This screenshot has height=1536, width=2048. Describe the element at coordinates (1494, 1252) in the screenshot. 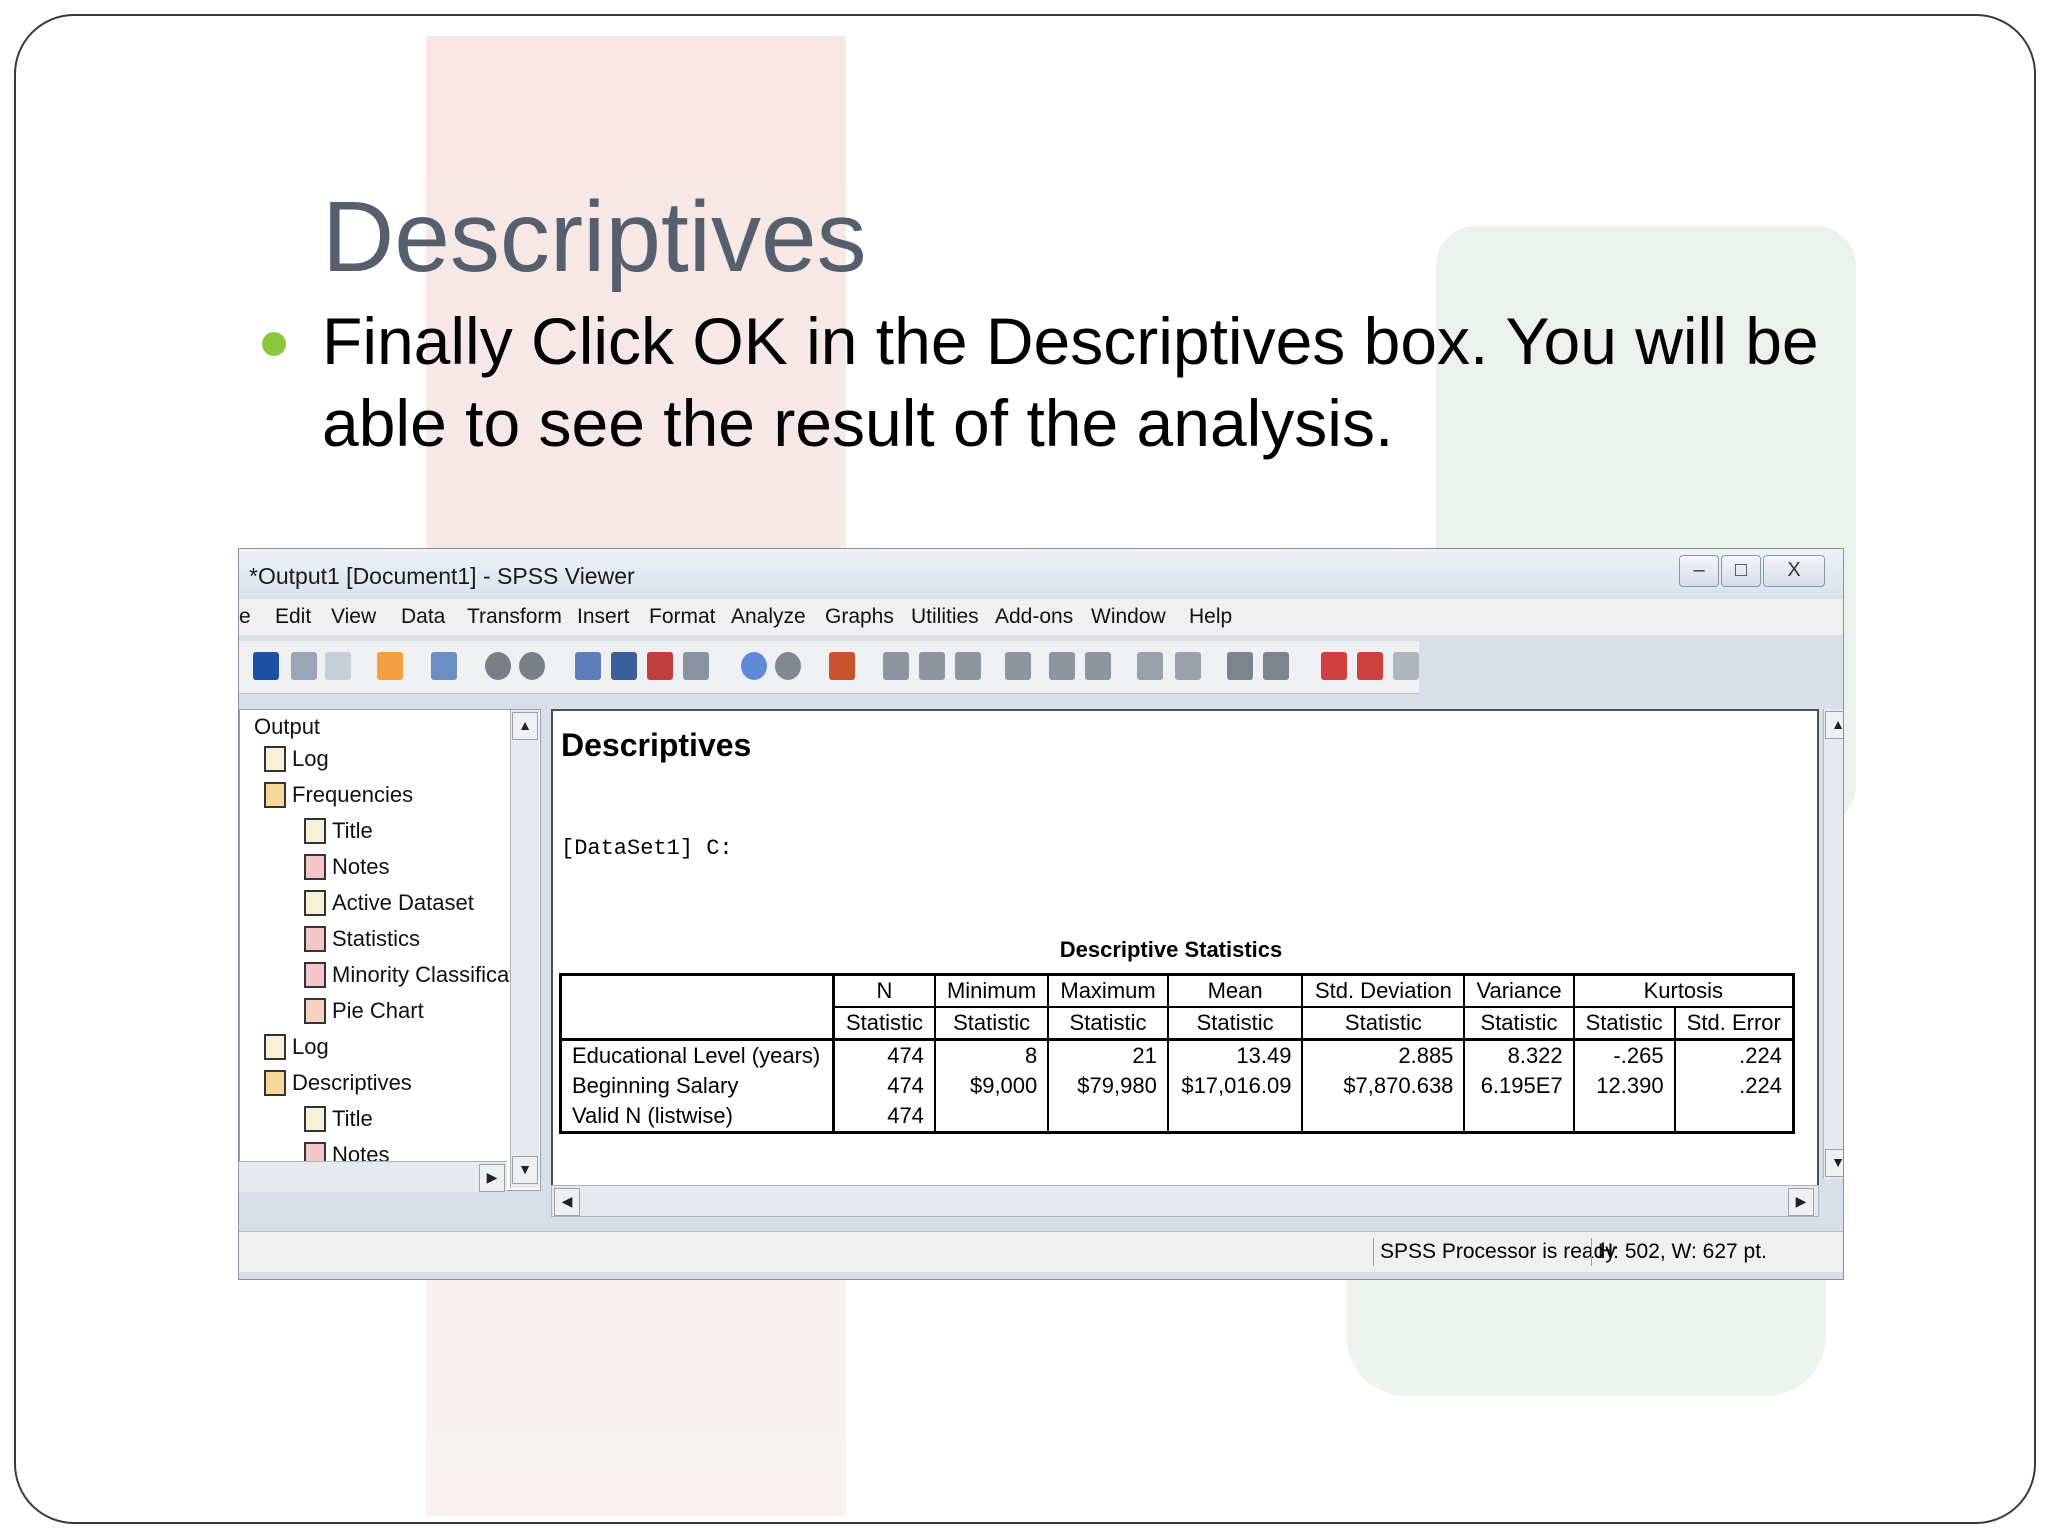

I see `processor-status: SPSS Processor is ready` at that location.